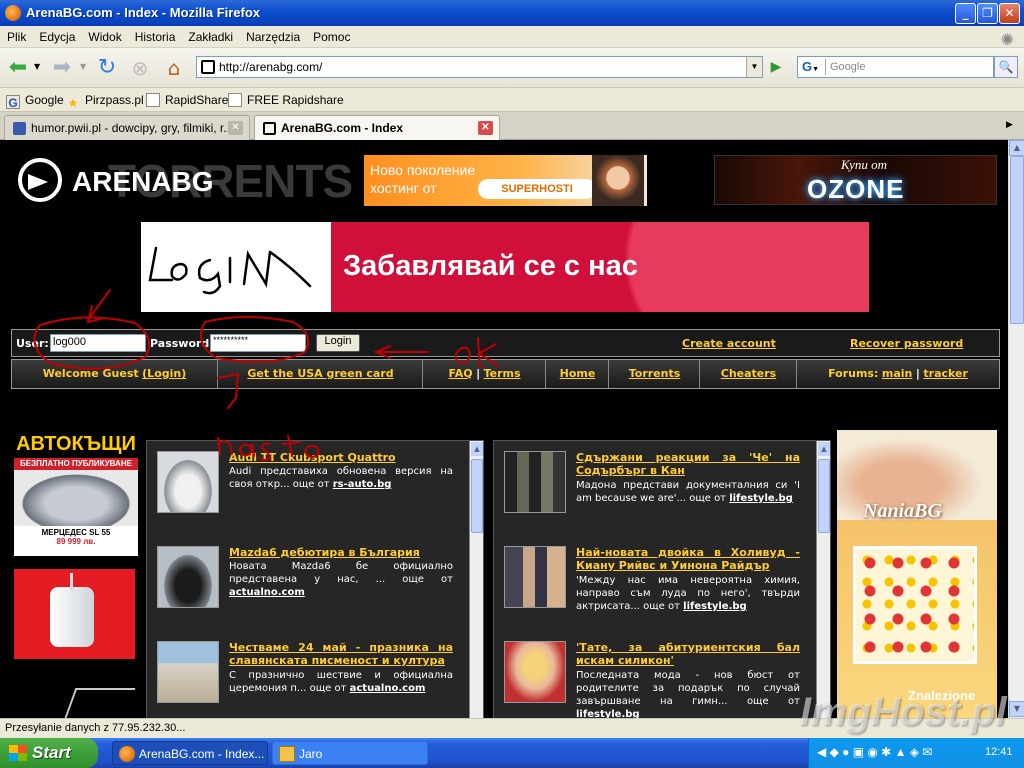  I want to click on handwritten-annotations, so click(266, 353).